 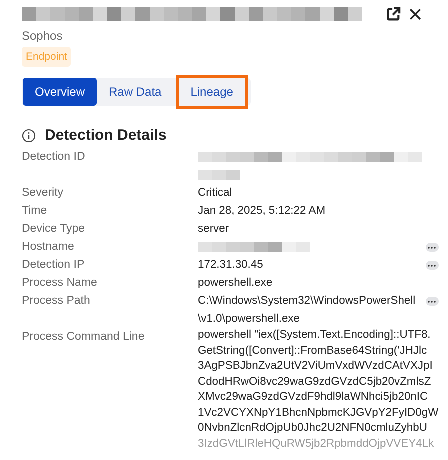 What do you see at coordinates (307, 301) in the screenshot?
I see `field-value: C:\Windows\System32\WindowsPowerShell` at bounding box center [307, 301].